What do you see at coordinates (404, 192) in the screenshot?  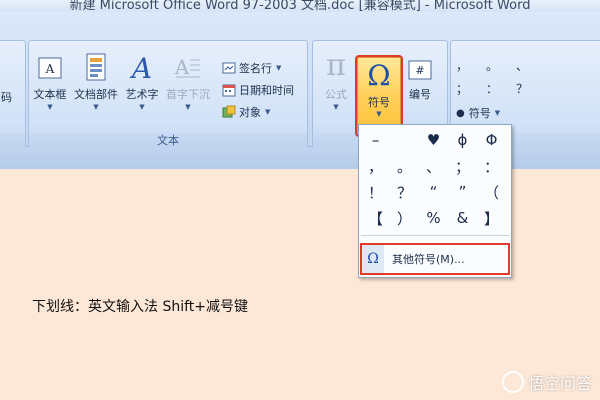 I see `symbol-cell: ？` at bounding box center [404, 192].